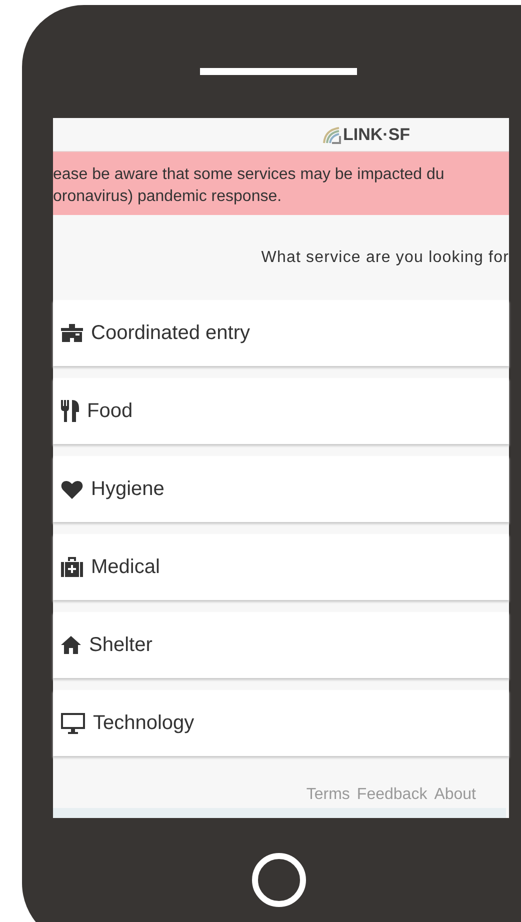  I want to click on heart-icon, so click(72, 489).